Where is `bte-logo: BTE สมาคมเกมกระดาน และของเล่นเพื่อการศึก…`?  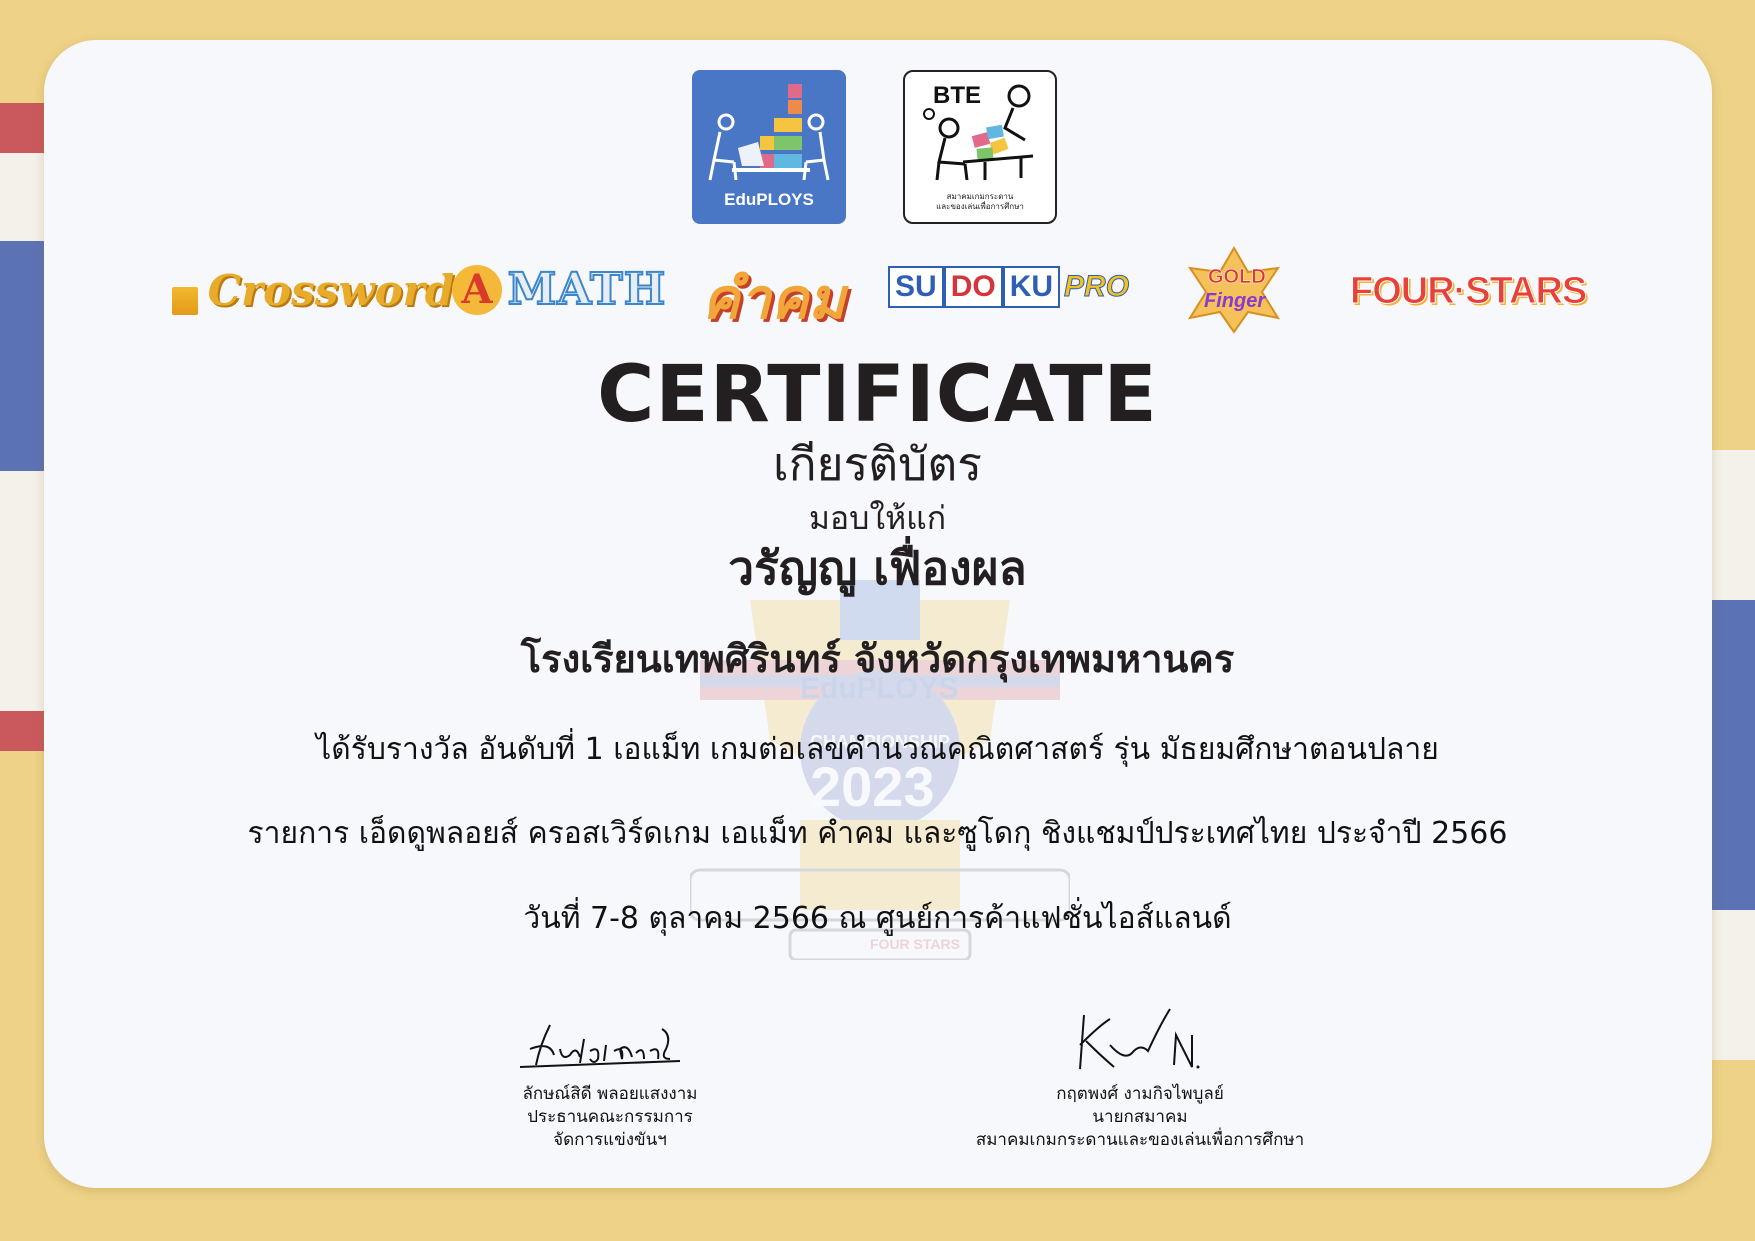
bte-logo: BTE สมาคมเกมกระดาน และของเล่นเพื่อการศึก… is located at coordinates (980, 147).